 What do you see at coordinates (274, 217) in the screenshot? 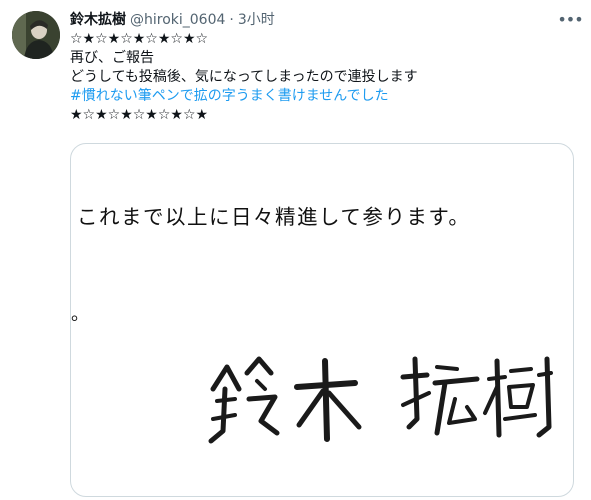
I see `document-text: これまで以上に日々精進して参ります。` at bounding box center [274, 217].